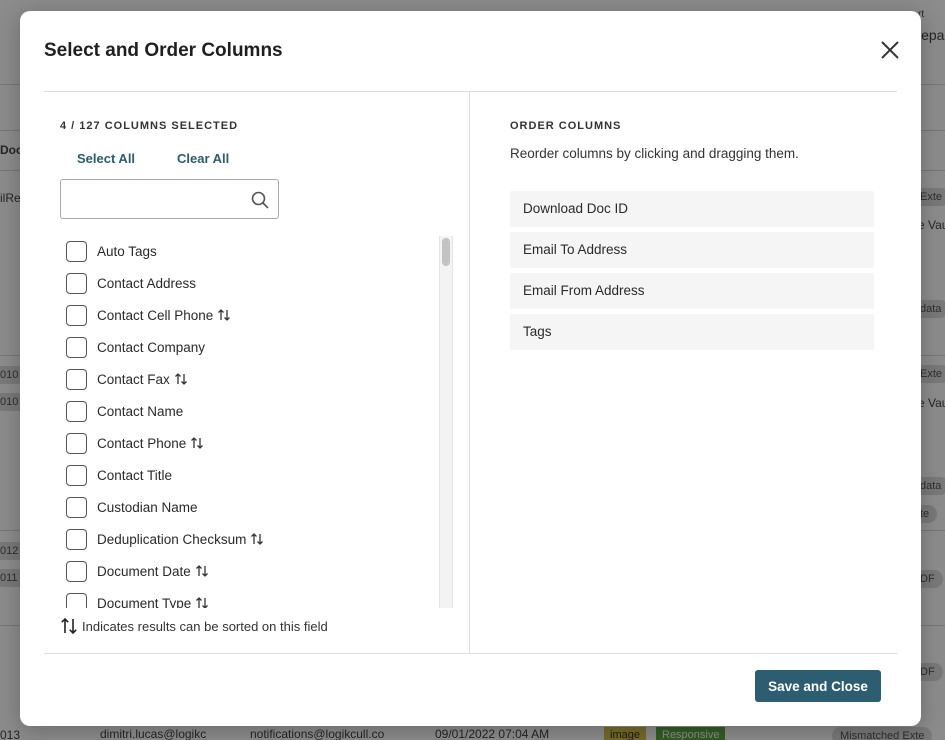 This screenshot has height=740, width=945. Describe the element at coordinates (133, 379) in the screenshot. I see `column-option-label: Contact Fax` at that location.